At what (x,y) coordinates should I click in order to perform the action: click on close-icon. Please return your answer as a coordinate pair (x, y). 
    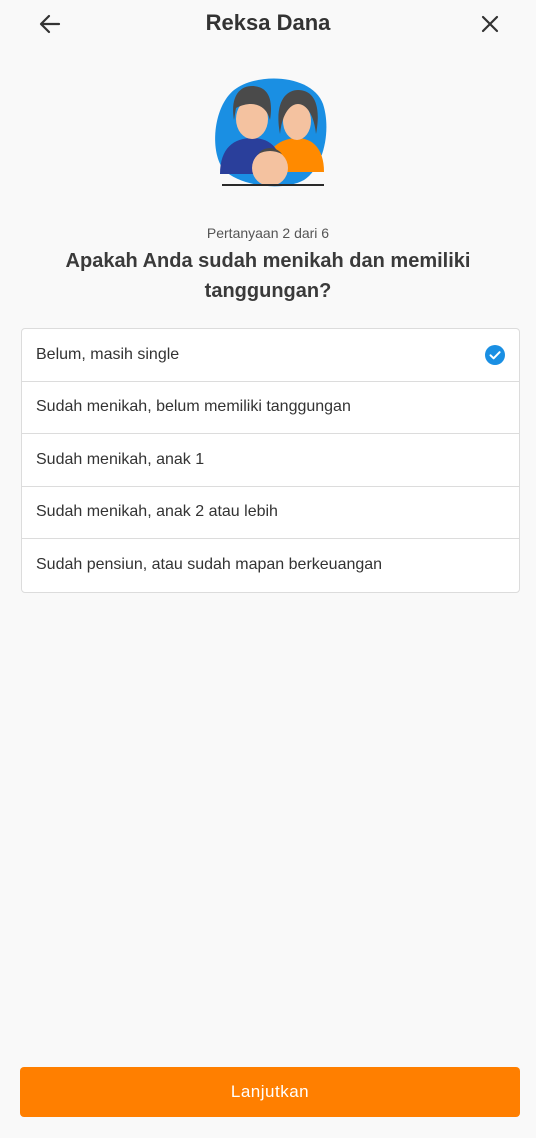
    Looking at the image, I should click on (490, 24).